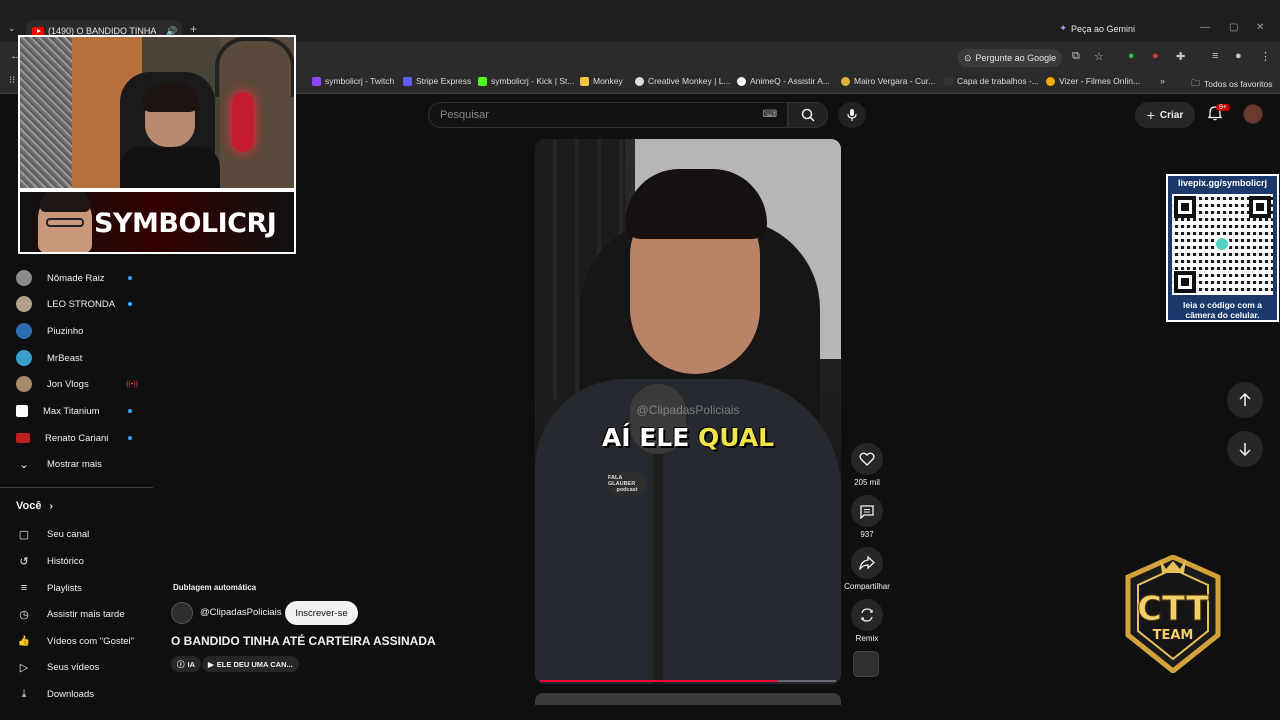  I want to click on sidebar-item-piuzinho: Piuzinho, so click(80, 331).